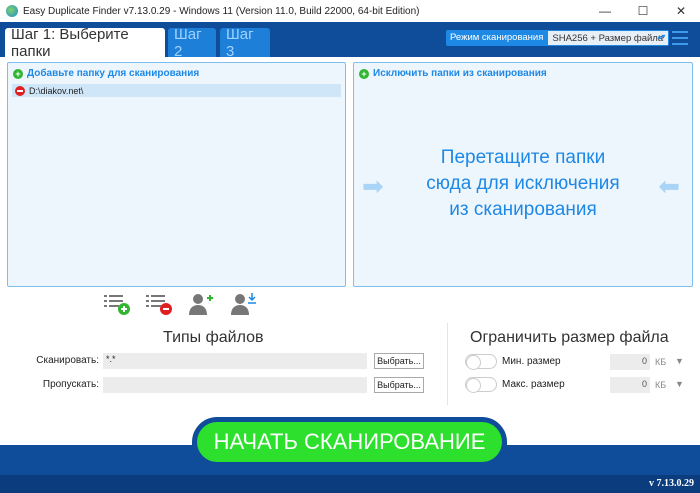  Describe the element at coordinates (523, 209) in the screenshot. I see `drop-hint-line: из сканирования` at that location.